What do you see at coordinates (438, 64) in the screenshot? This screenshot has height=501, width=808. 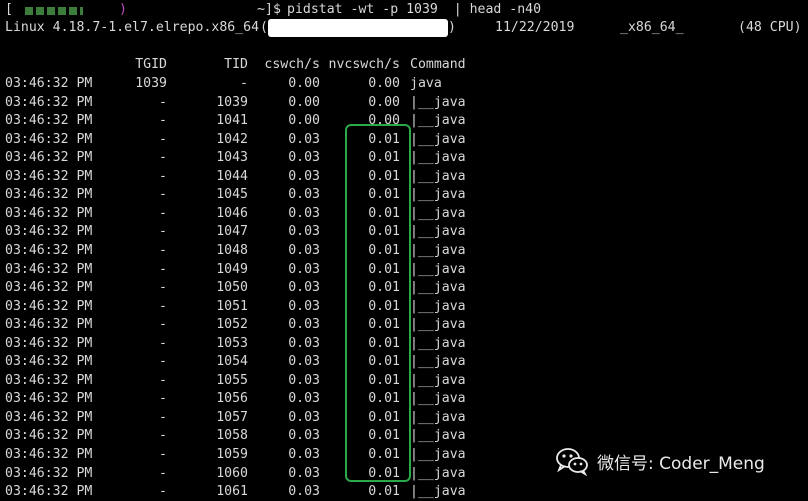 I see `header-command: Command` at bounding box center [438, 64].